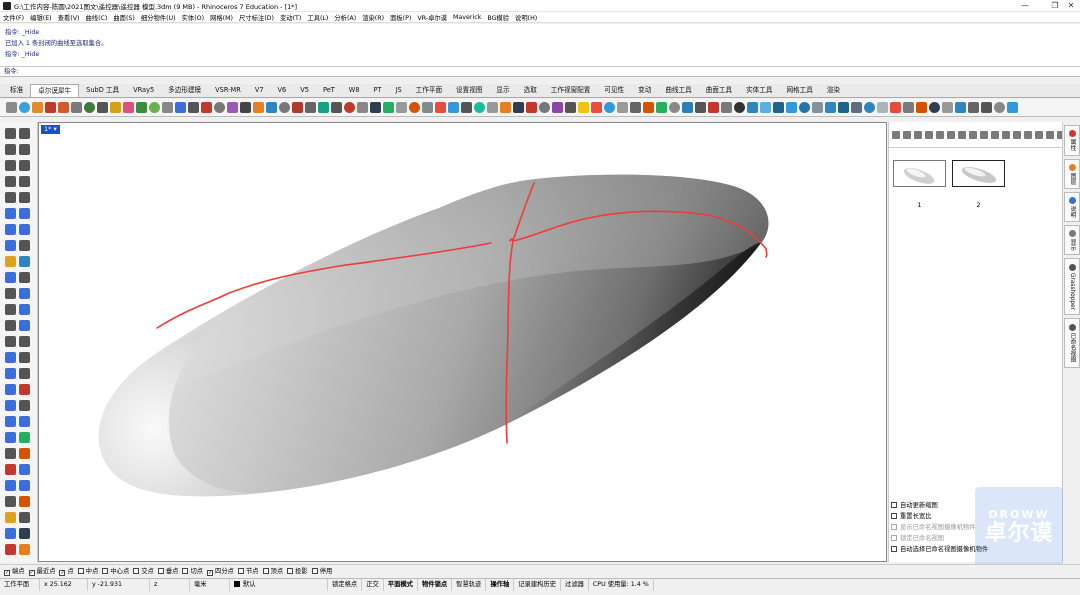 Image resolution: width=1080 pixels, height=595 pixels. Describe the element at coordinates (143, 570) in the screenshot. I see `osnap-checkbox: 交点` at that location.